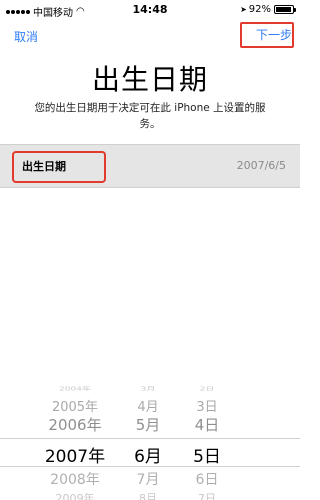 The height and width of the screenshot is (500, 320). I want to click on battery-icon, so click(285, 9).